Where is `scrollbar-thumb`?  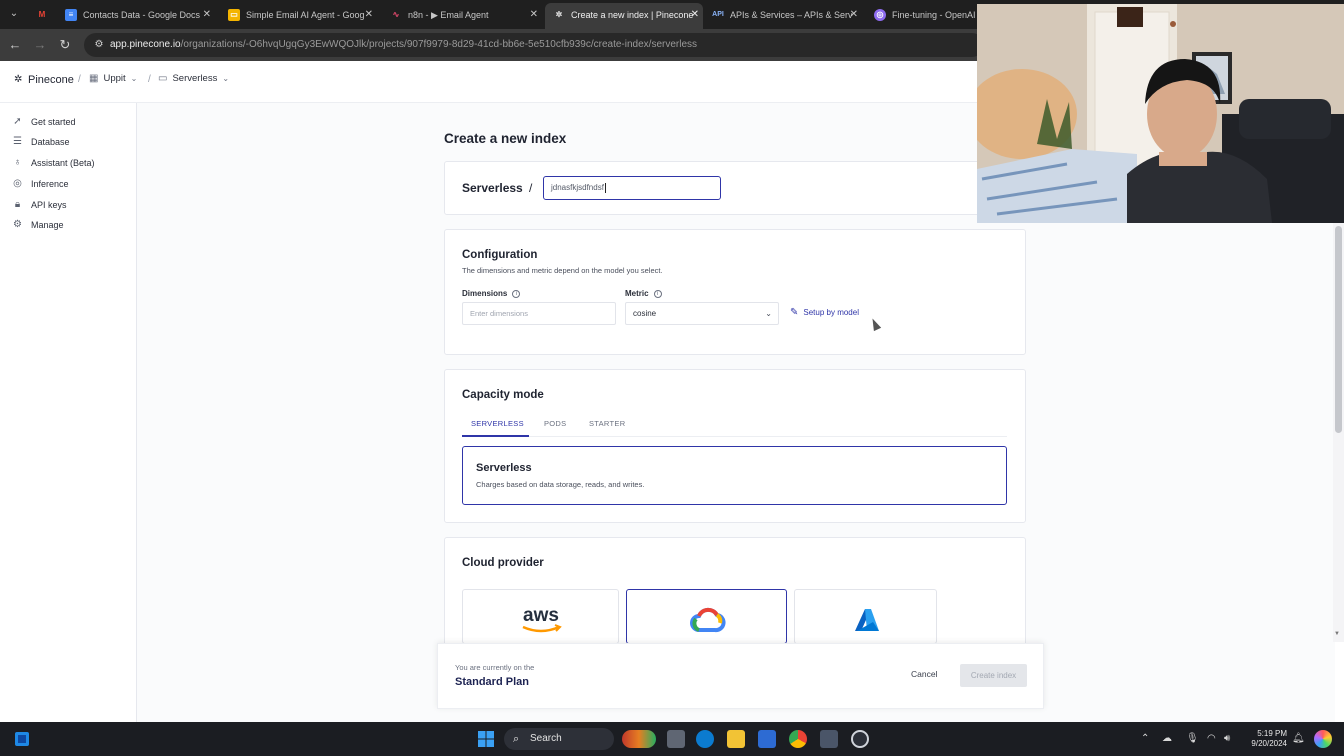 scrollbar-thumb is located at coordinates (1338, 329).